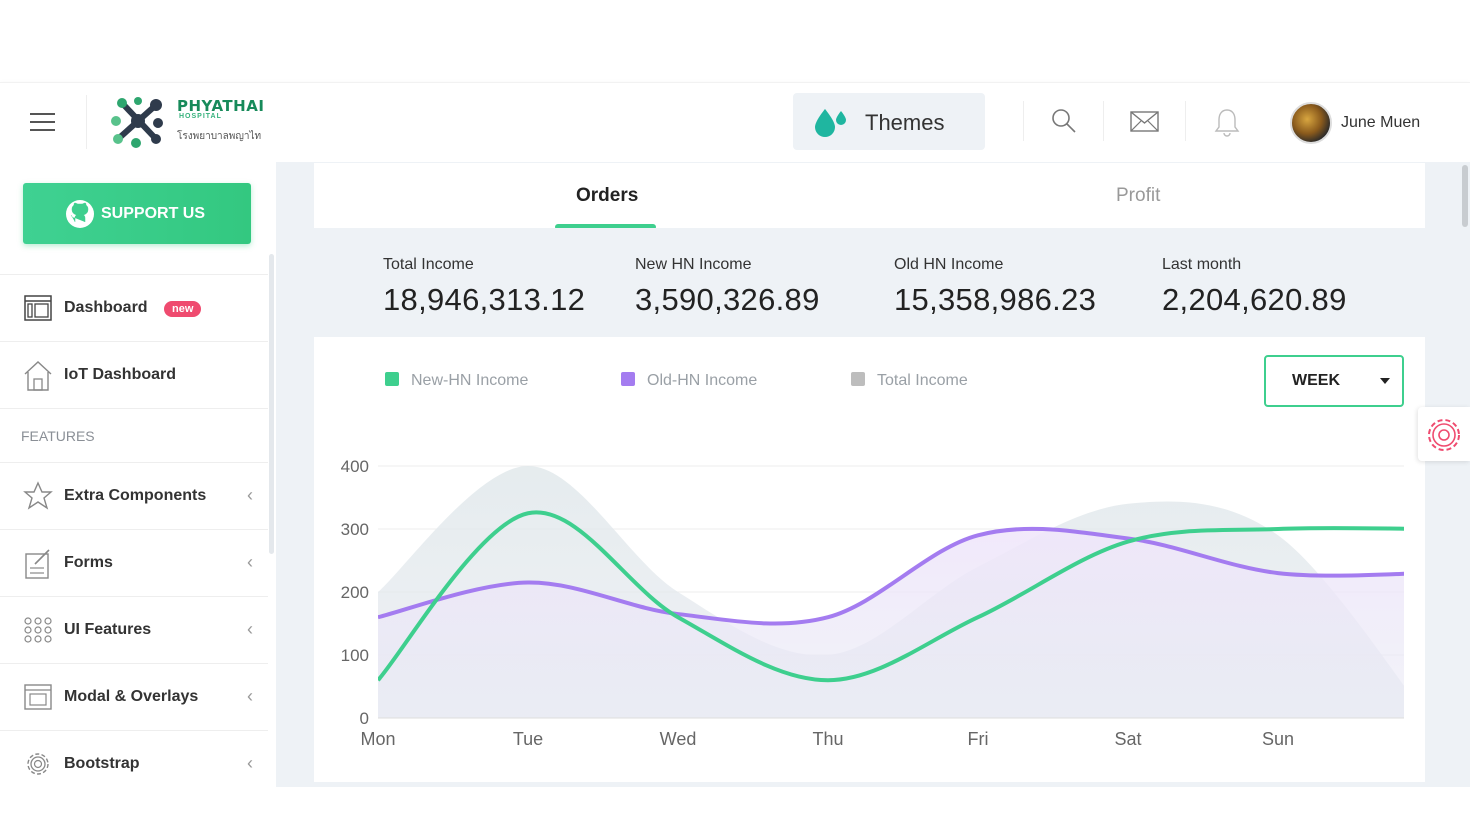  What do you see at coordinates (198, 123) in the screenshot?
I see `hospital-logo: PHYATHAI HOSPITAL โรงพยาบาลพญาไท` at bounding box center [198, 123].